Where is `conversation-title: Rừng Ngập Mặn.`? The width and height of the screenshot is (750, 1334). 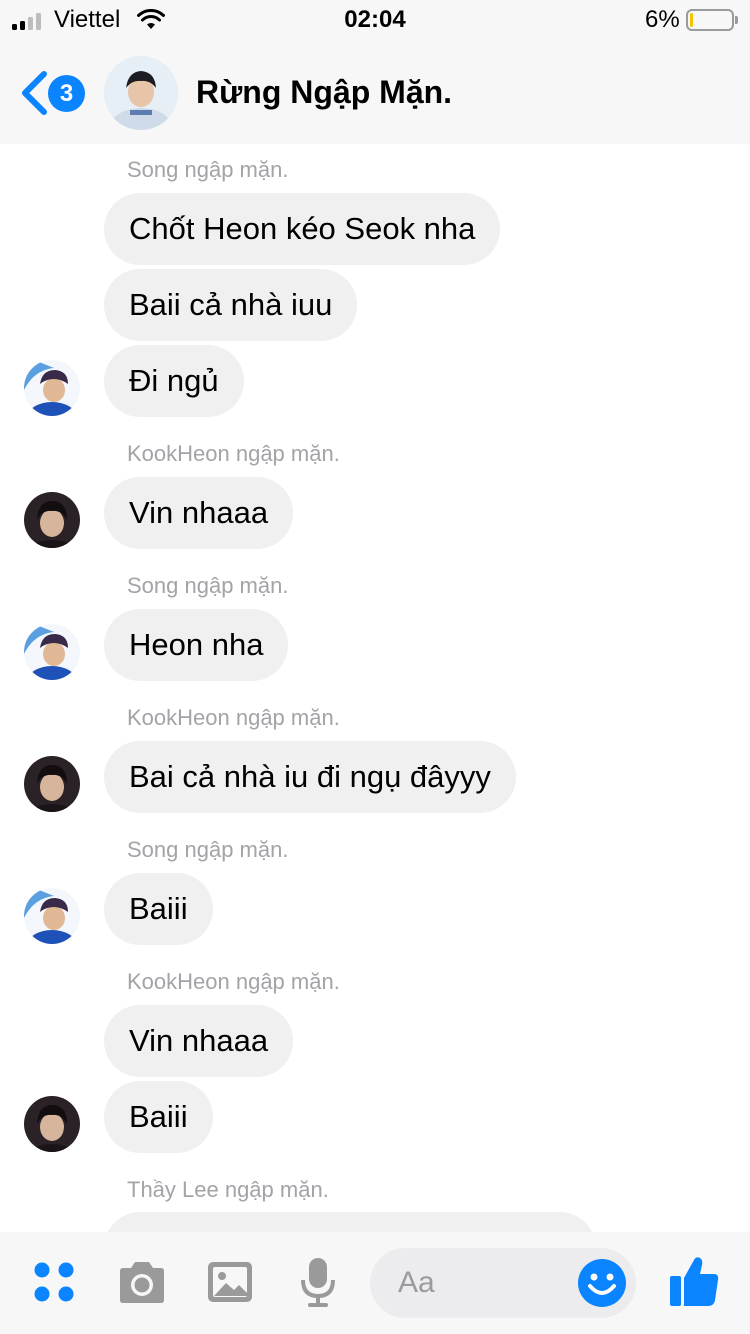
conversation-title: Rừng Ngập Mặn. is located at coordinates (324, 92).